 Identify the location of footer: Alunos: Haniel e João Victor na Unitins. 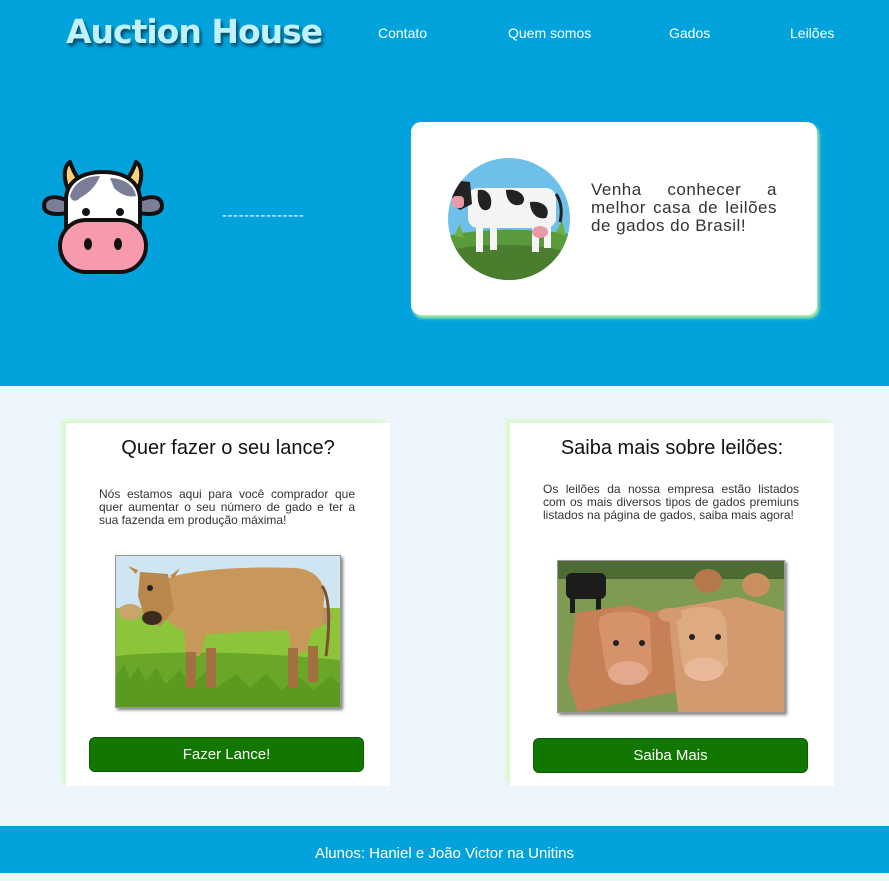
(444, 849).